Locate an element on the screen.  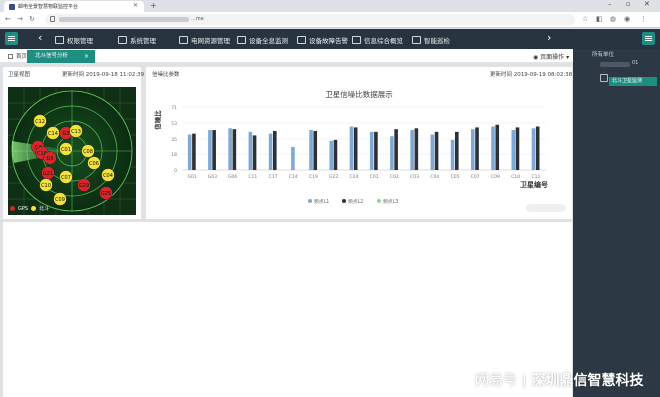
right-panel-toggle-button is located at coordinates (648, 38).